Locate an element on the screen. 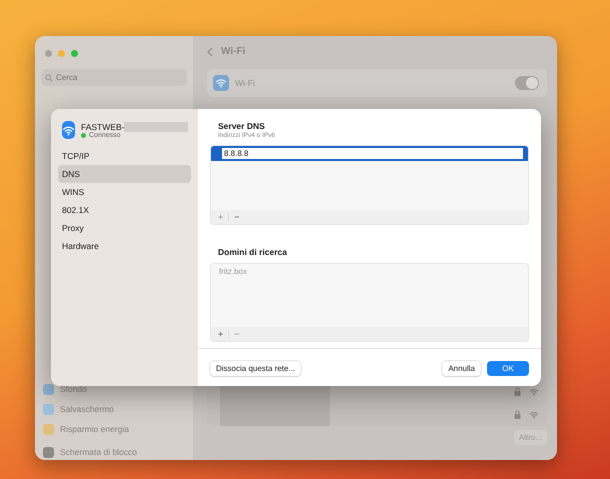  section-title: Domini di ricerca is located at coordinates (252, 252).